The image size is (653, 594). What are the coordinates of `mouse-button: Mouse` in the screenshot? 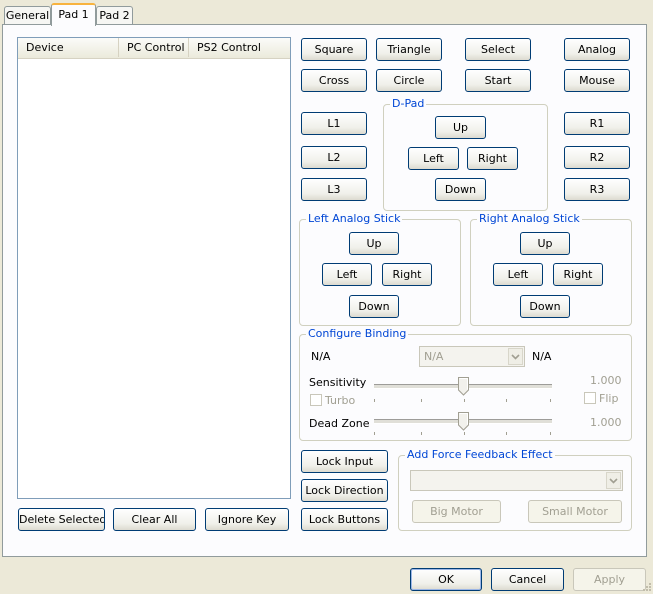 It's located at (597, 80).